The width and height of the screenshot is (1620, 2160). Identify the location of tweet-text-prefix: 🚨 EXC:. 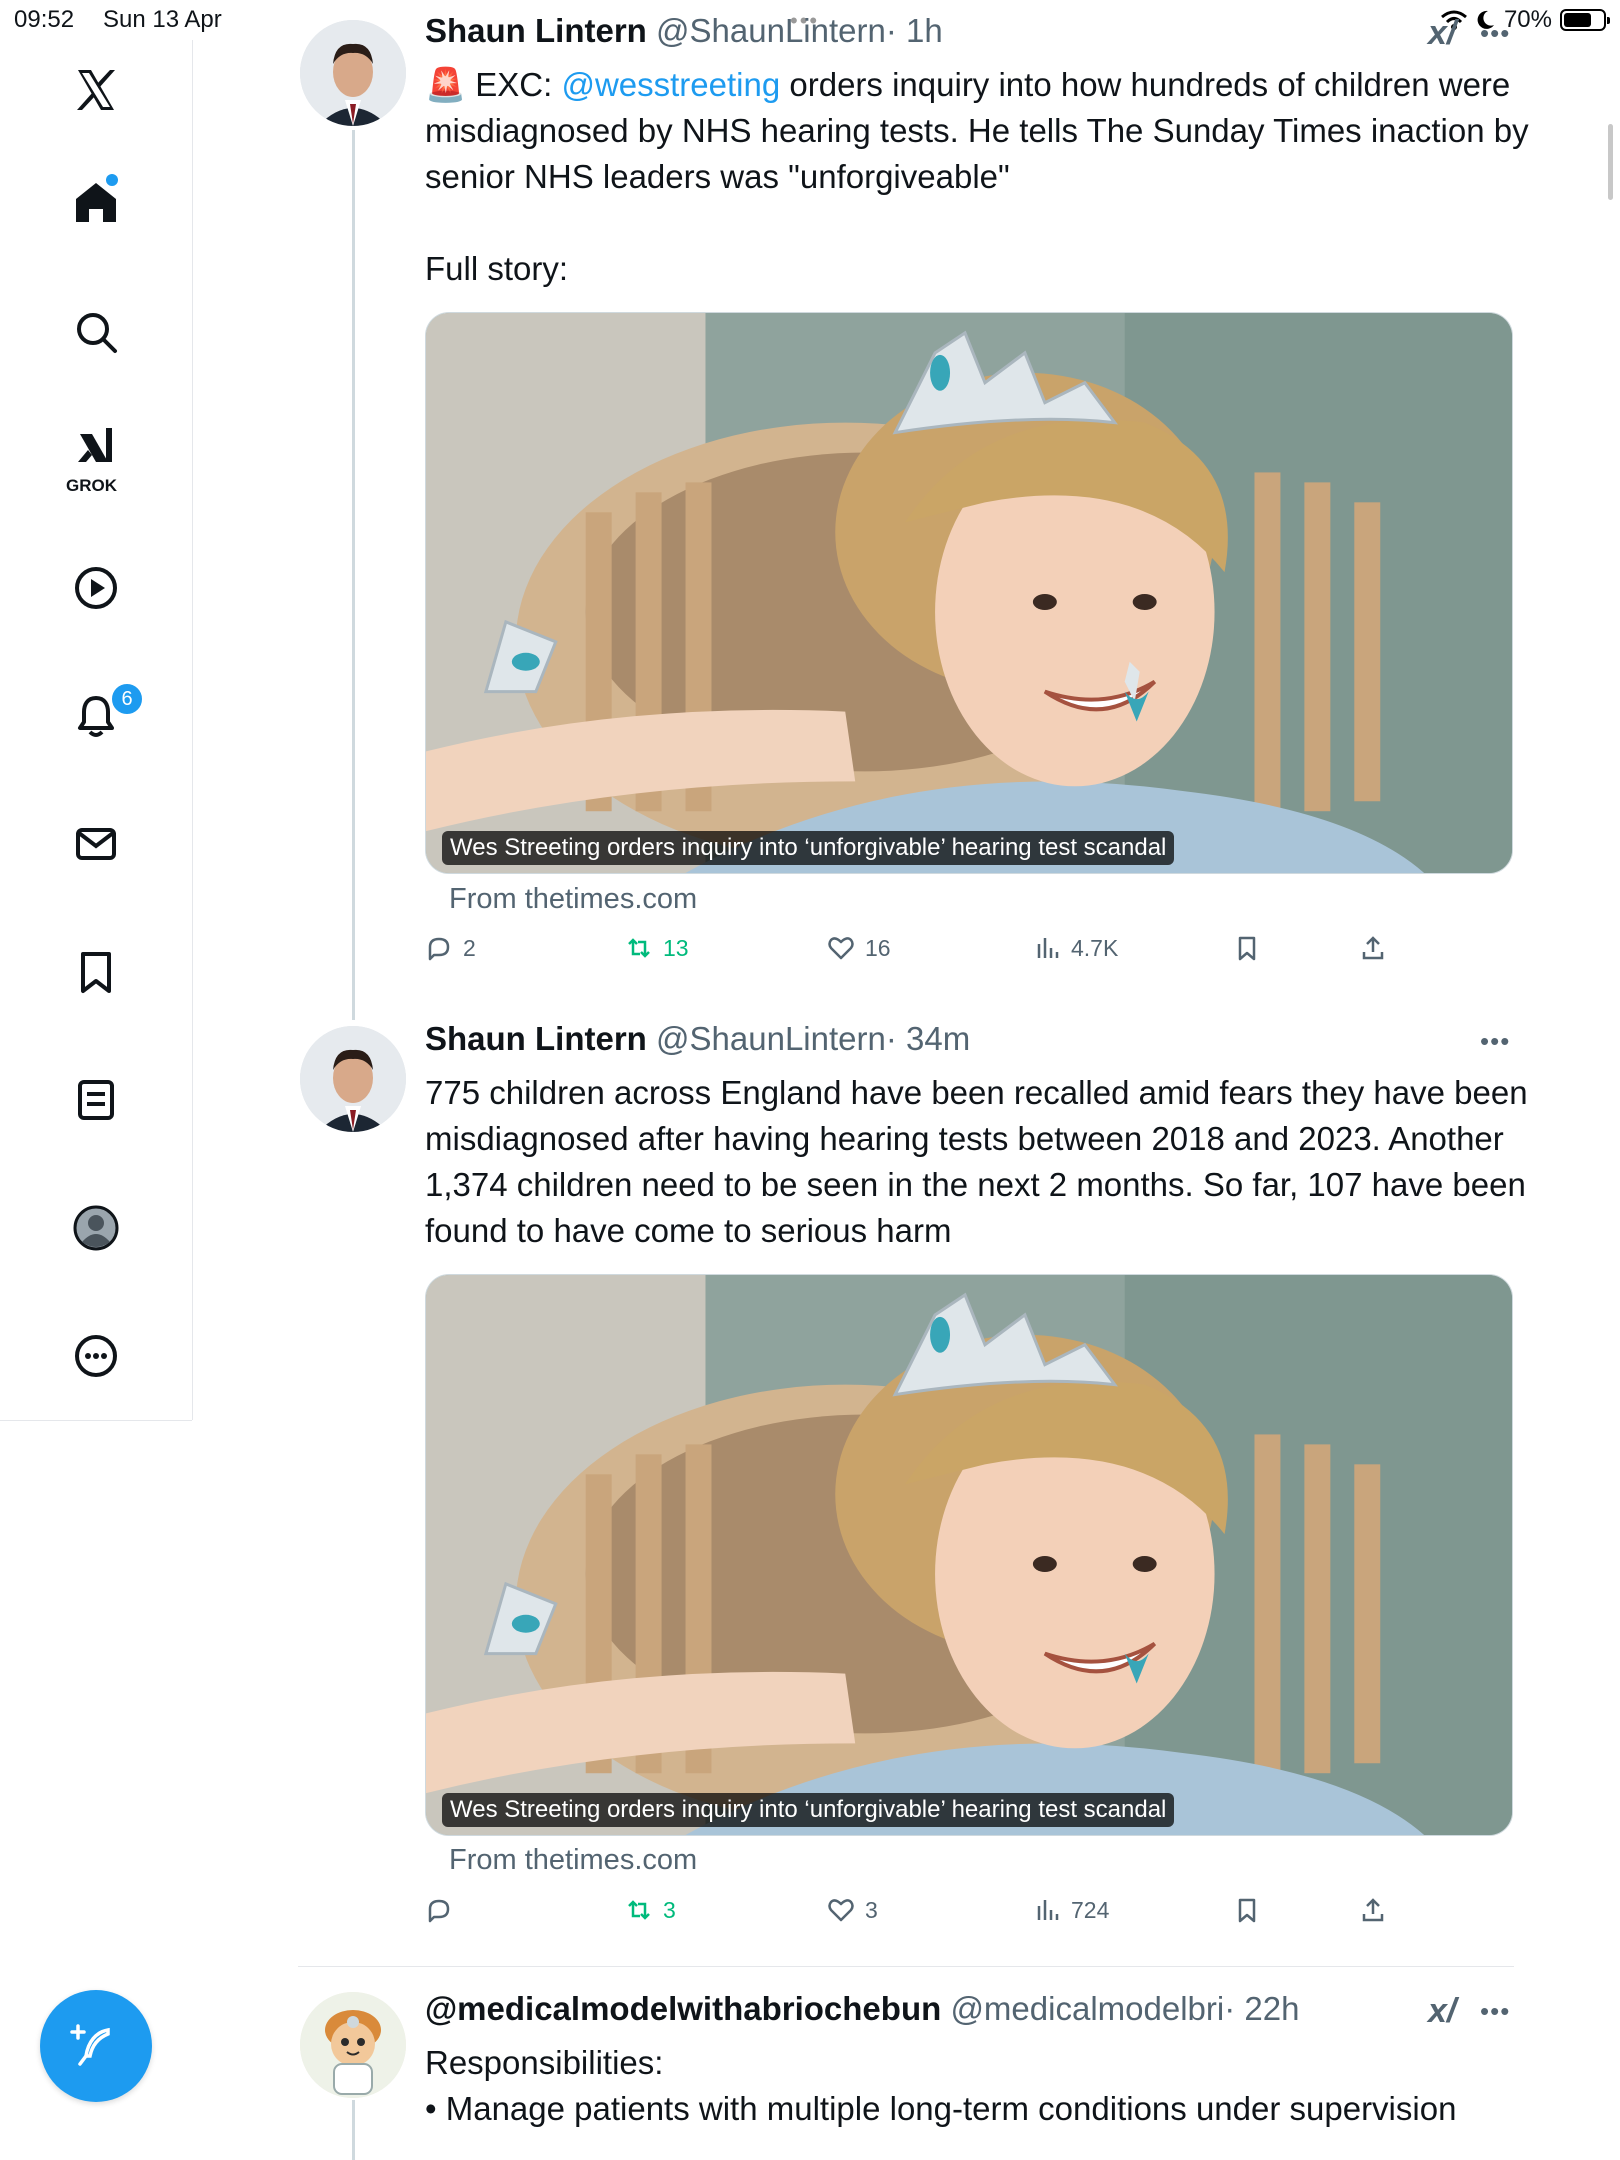
(493, 84).